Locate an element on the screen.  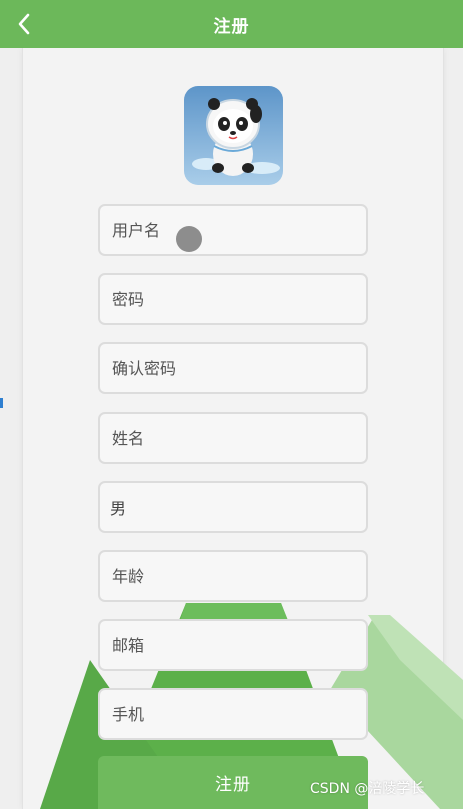
watermark-text: CSDN @涪陵学长 is located at coordinates (367, 789).